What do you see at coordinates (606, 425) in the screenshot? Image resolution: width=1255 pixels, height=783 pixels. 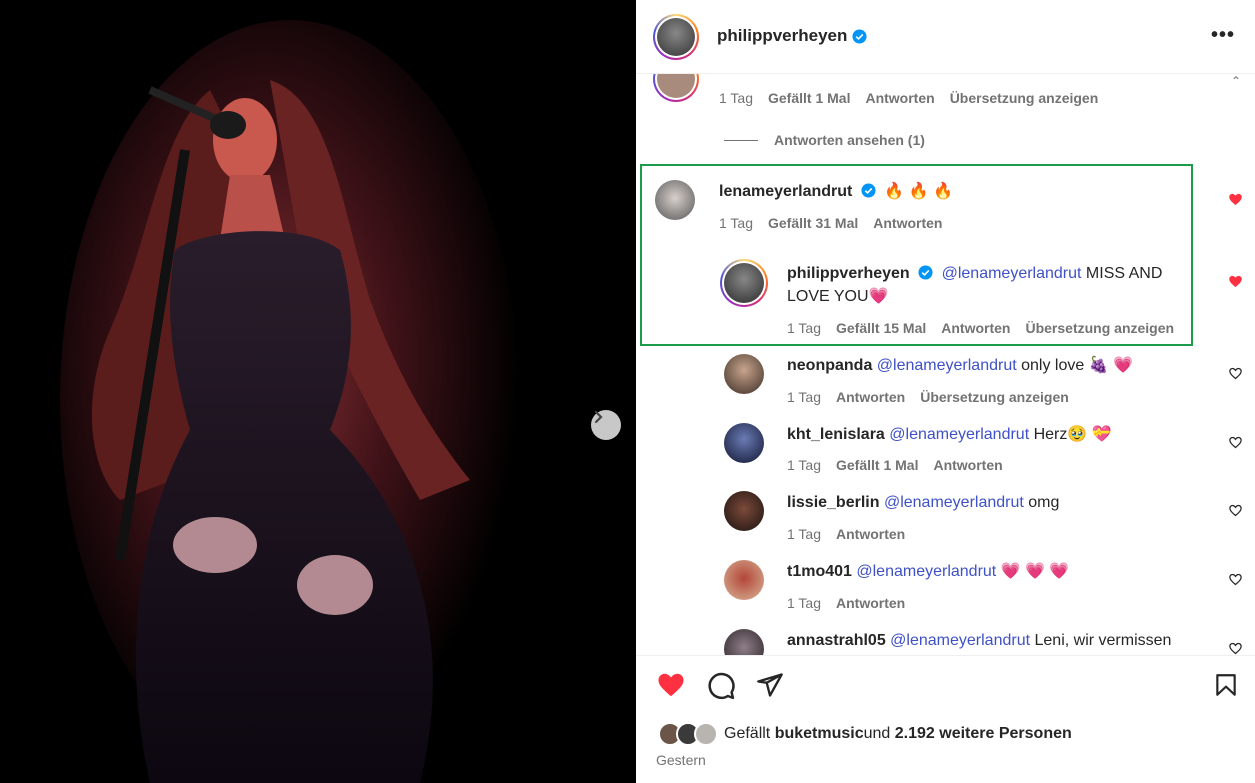 I see `next-media-button` at bounding box center [606, 425].